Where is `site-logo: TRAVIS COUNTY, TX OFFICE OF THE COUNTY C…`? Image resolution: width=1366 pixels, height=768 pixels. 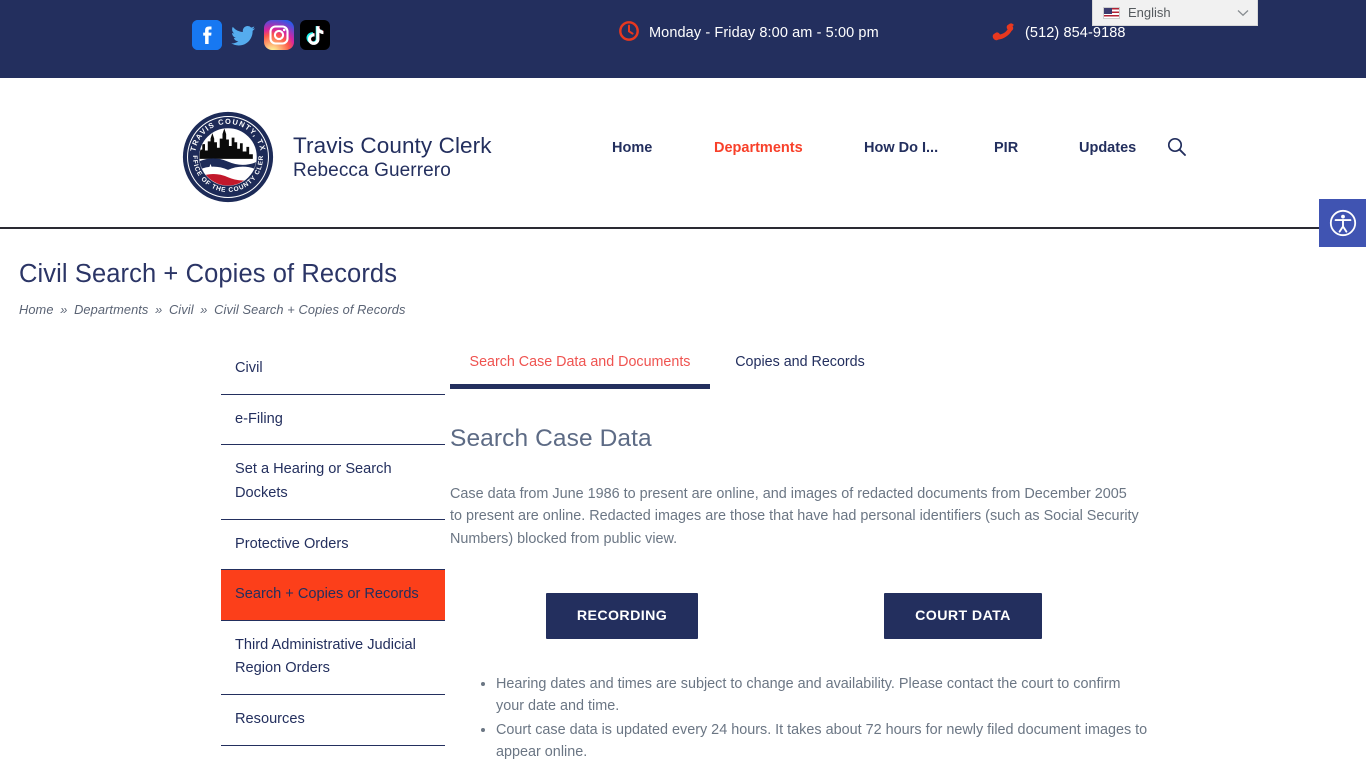
site-logo: TRAVIS COUNTY, TX OFFICE OF THE COUNTY C… is located at coordinates (335, 154).